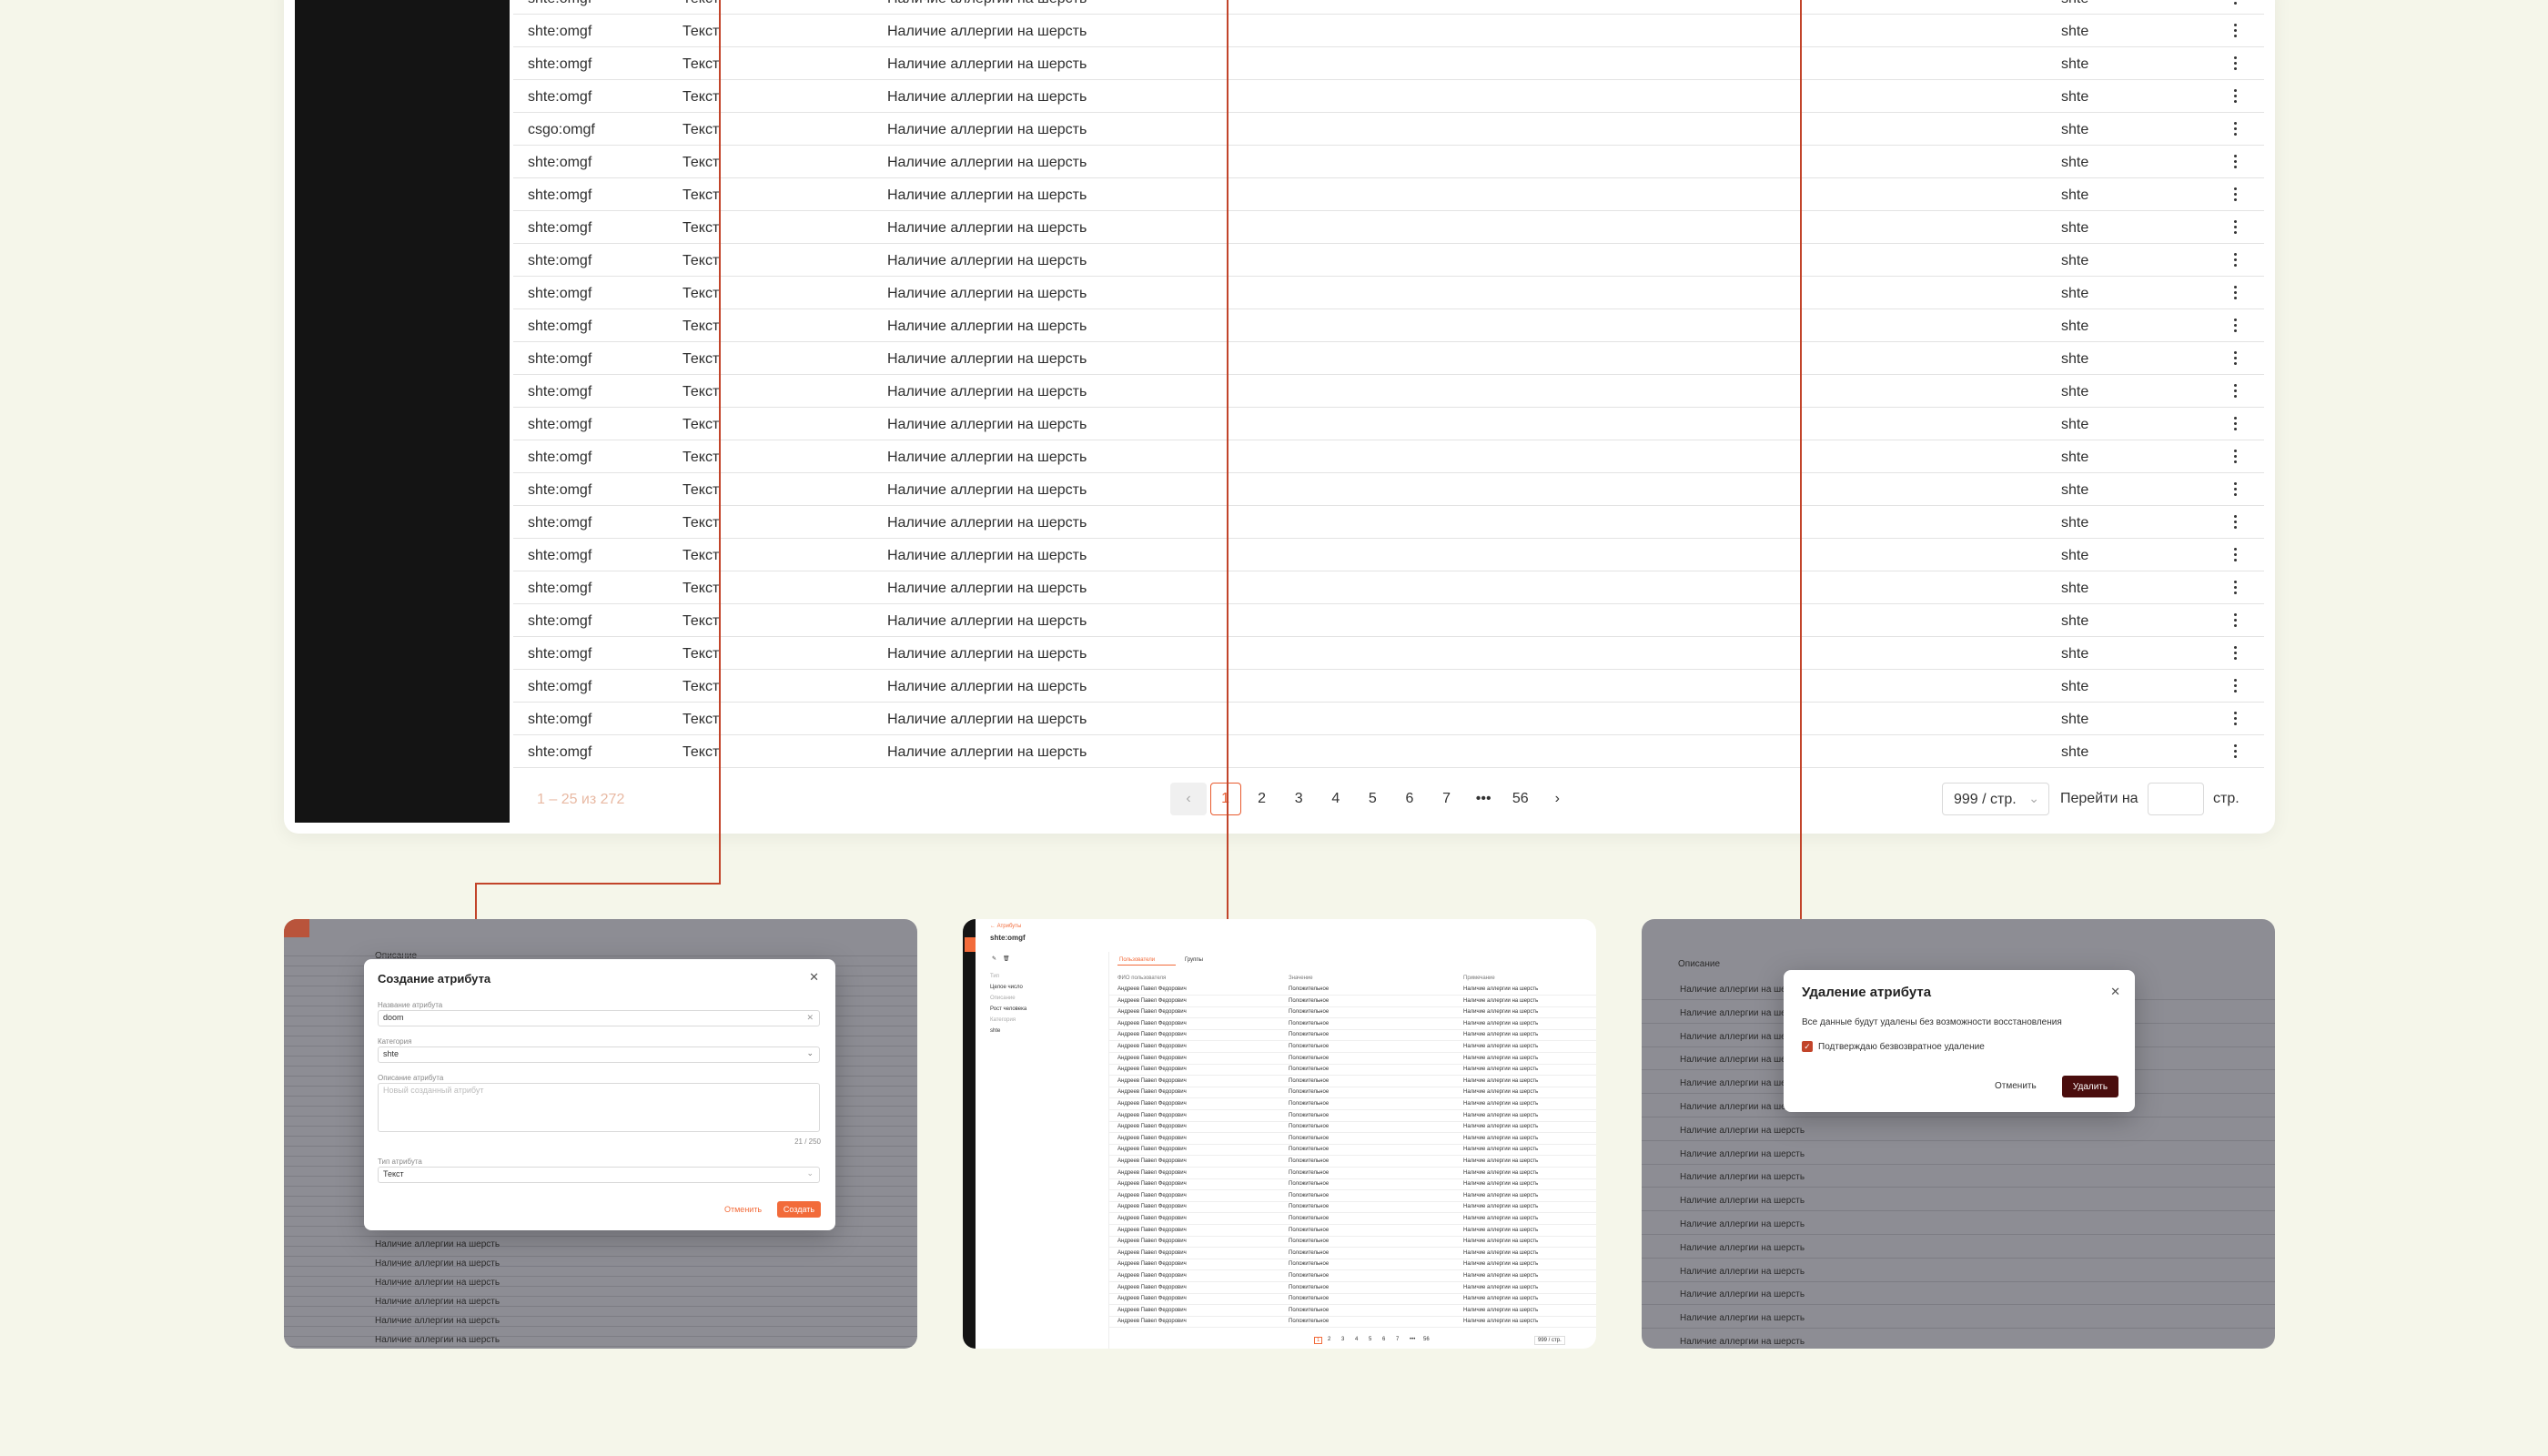 The image size is (2548, 1456). I want to click on name-value: doom, so click(394, 1018).